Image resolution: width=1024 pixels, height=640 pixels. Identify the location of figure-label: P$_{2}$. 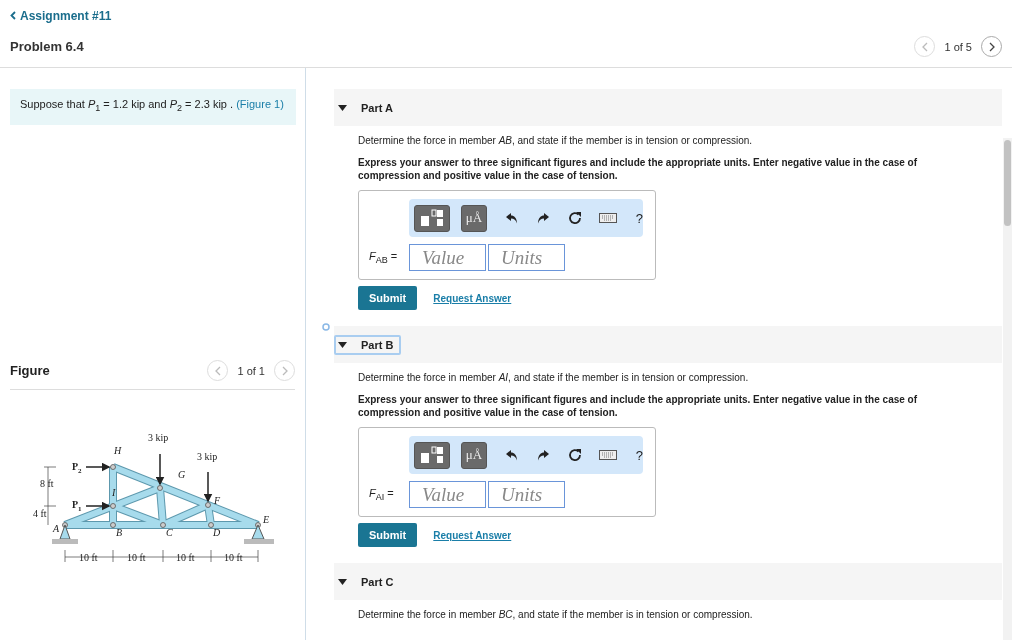
(77, 468).